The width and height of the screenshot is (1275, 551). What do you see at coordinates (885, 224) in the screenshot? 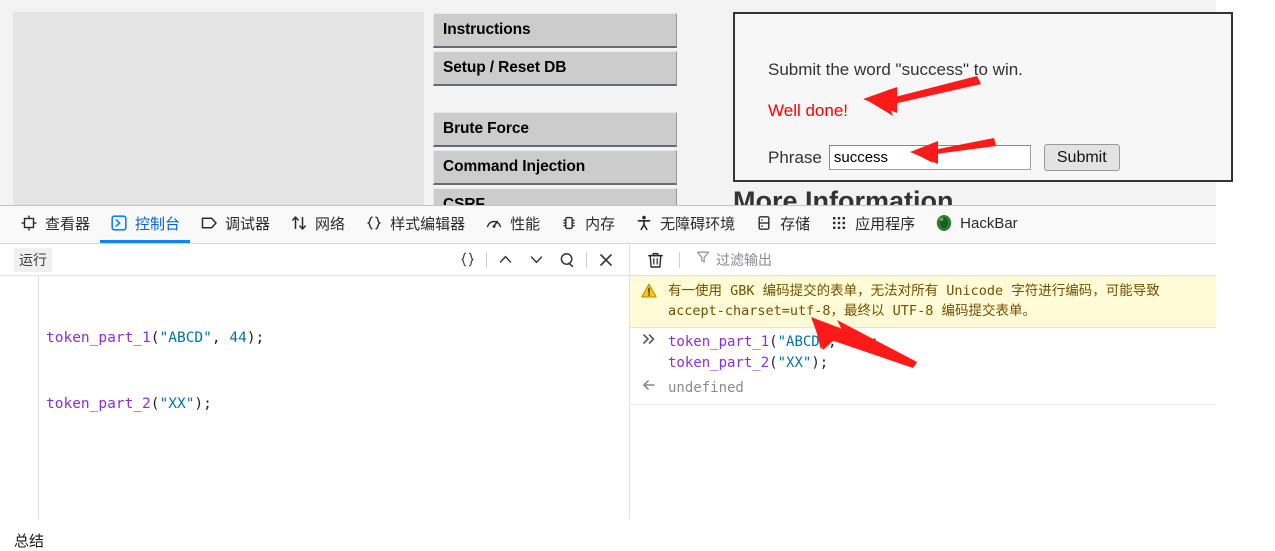
I see `tab-application-label: 应用程序` at bounding box center [885, 224].